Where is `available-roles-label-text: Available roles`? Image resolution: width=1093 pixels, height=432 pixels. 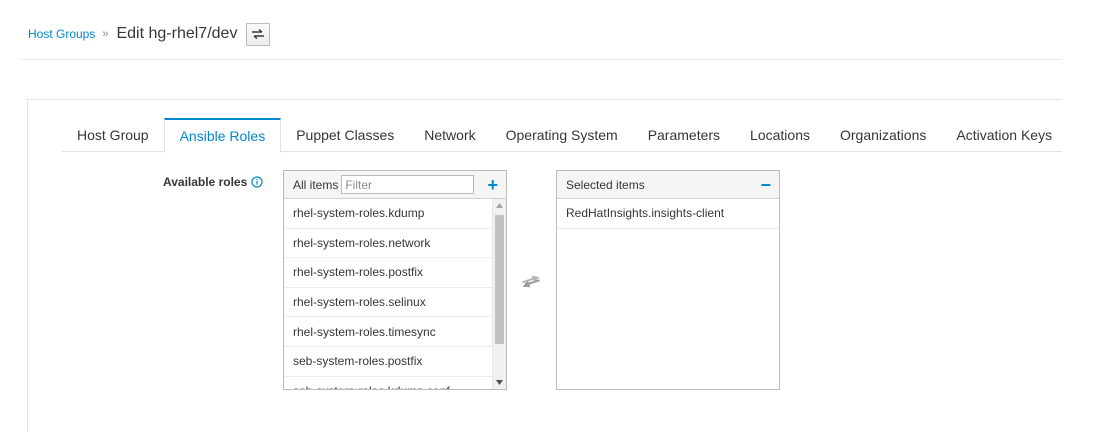 available-roles-label-text: Available roles is located at coordinates (205, 182).